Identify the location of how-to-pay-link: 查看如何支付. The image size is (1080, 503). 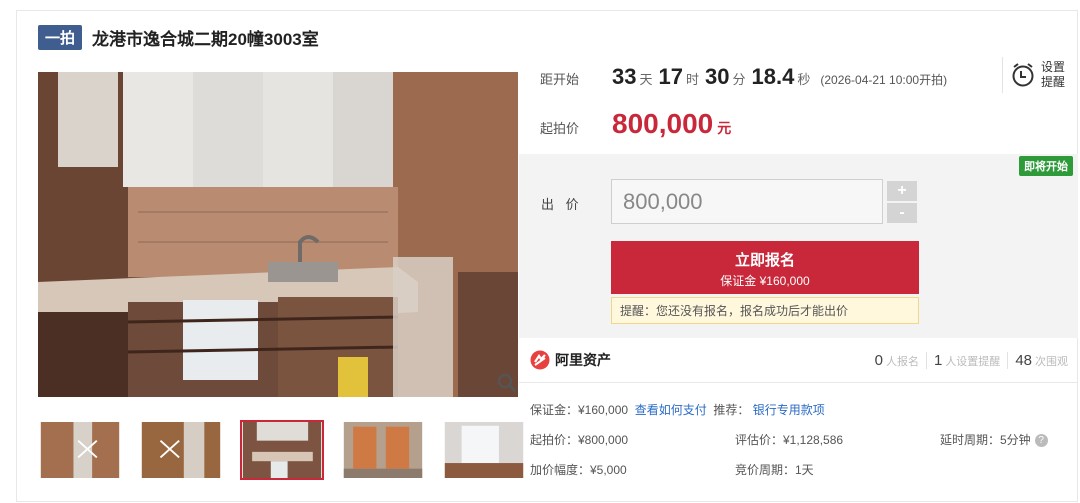
(671, 409).